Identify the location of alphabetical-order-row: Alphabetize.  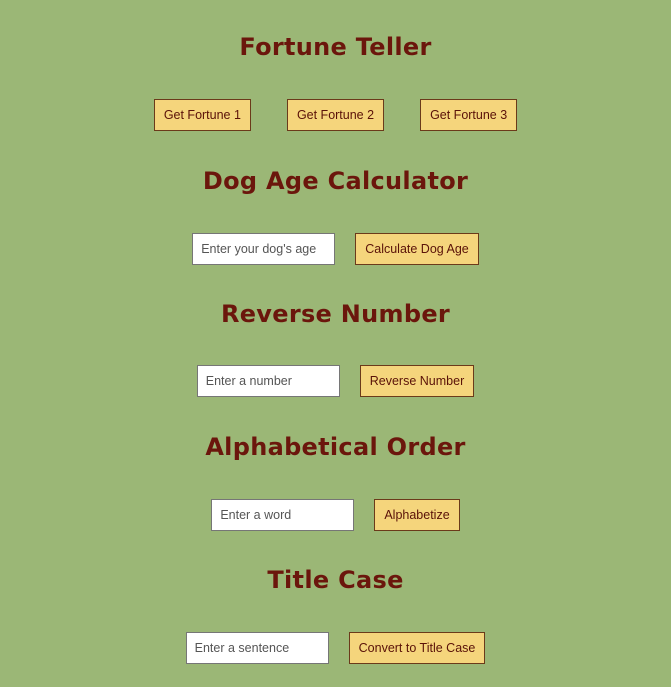
(335, 515).